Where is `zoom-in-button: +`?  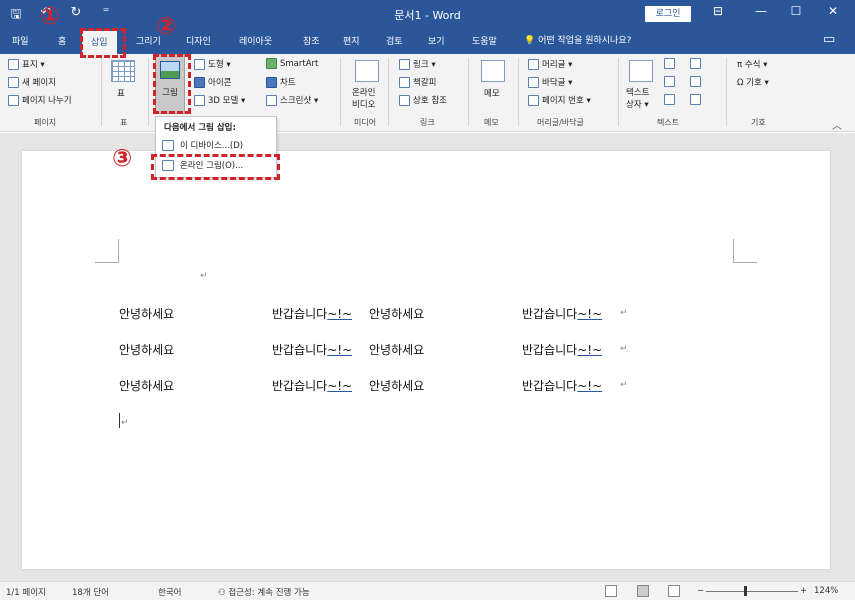 zoom-in-button: + is located at coordinates (803, 591).